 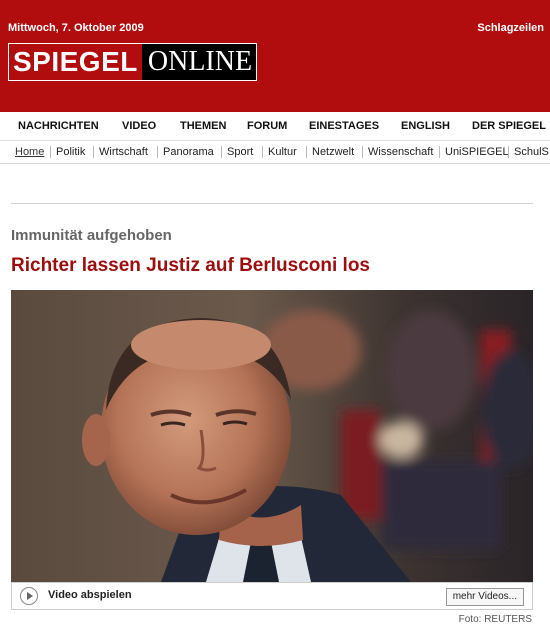 I want to click on schlagzeilen-link: Schlagzeilen, so click(x=510, y=28).